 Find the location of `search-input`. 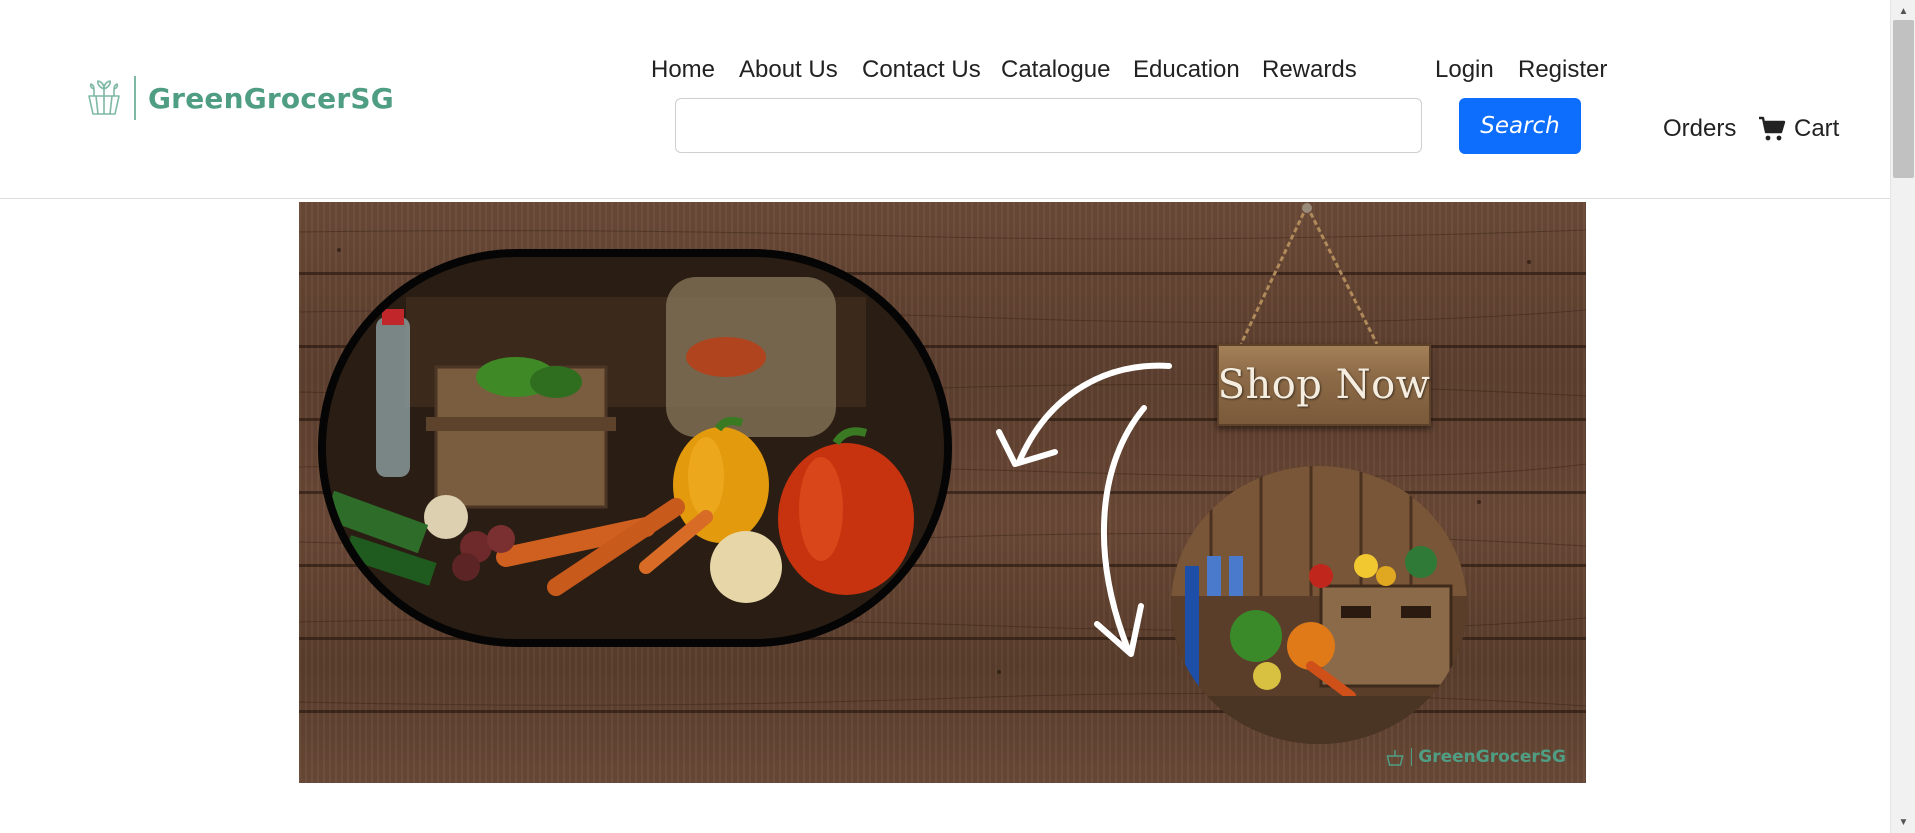

search-input is located at coordinates (1048, 125).